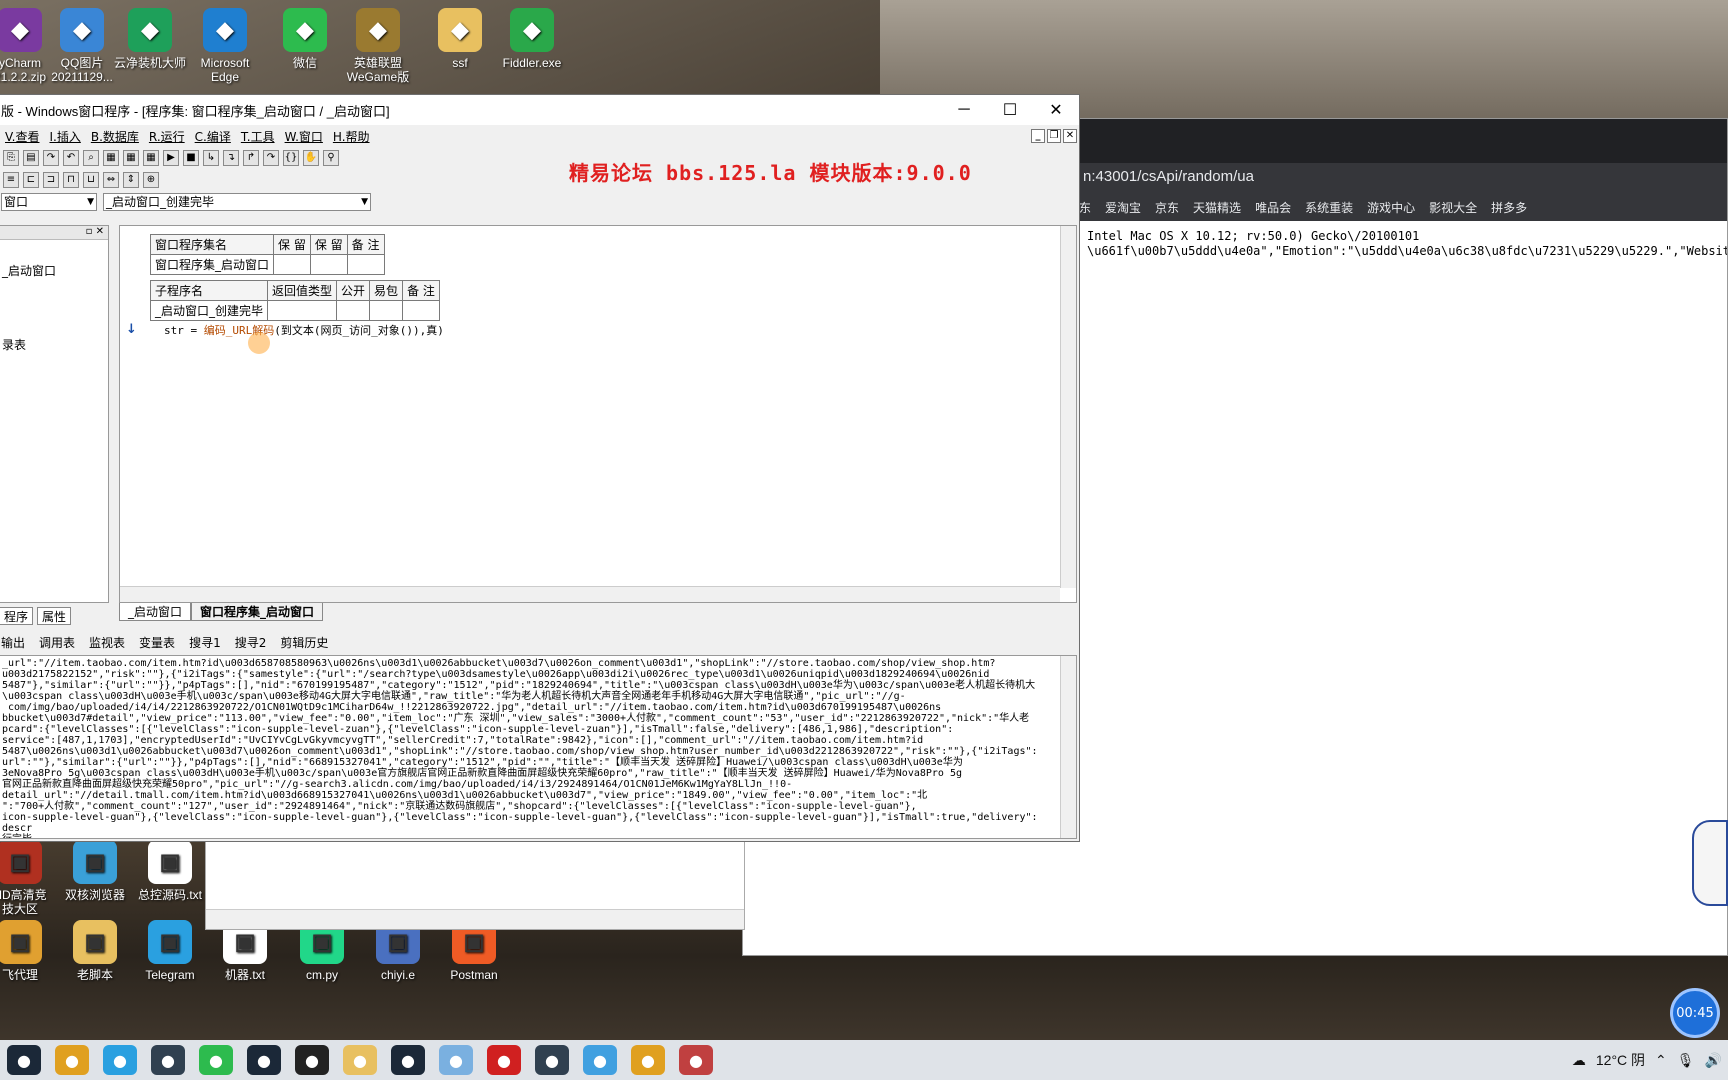  I want to click on step-out-icon: ↱, so click(251, 158).